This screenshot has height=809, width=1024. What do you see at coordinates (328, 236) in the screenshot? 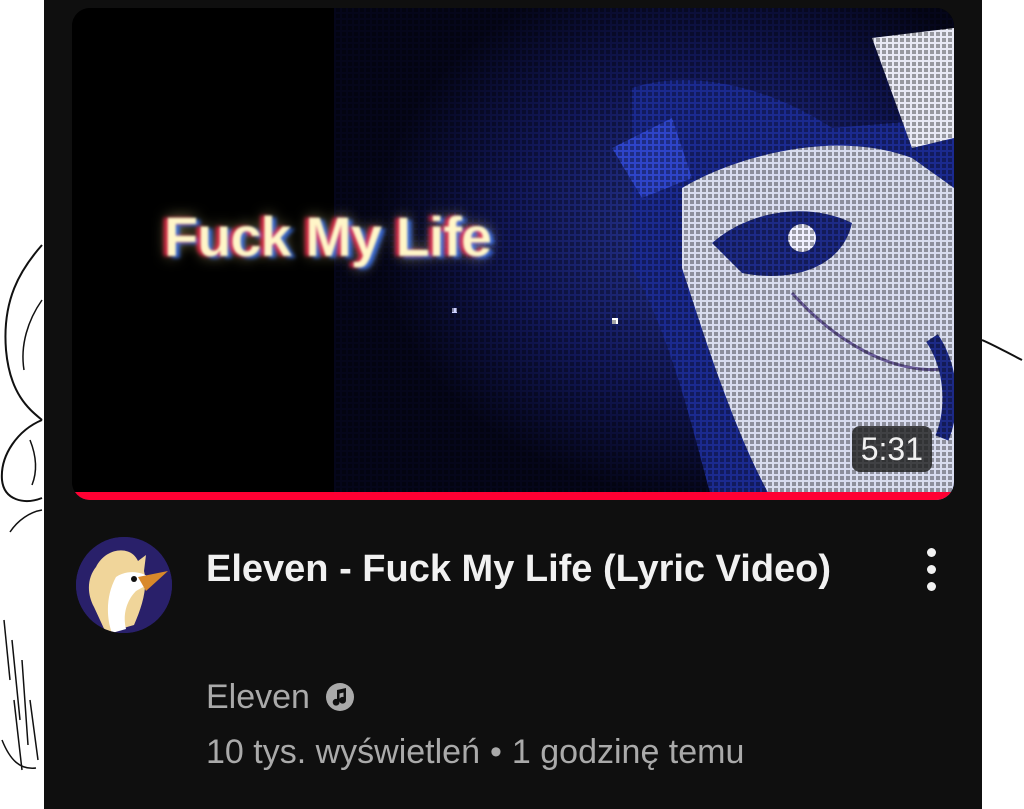
I see `thumbnail-title-text: Fuck My Life` at bounding box center [328, 236].